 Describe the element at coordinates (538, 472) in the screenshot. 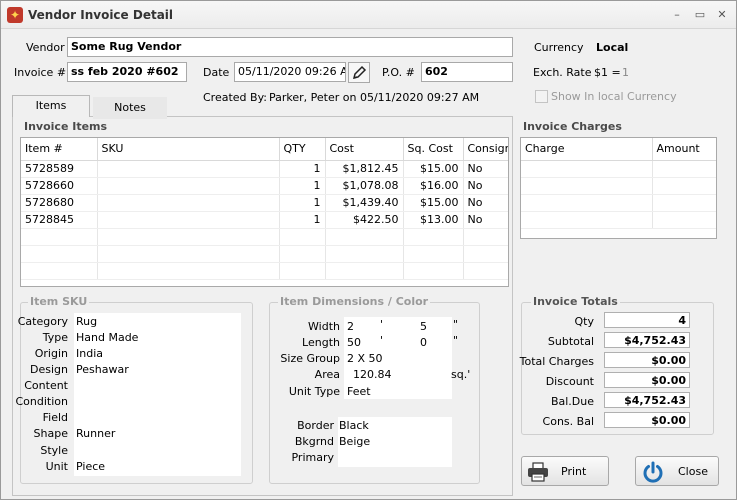

I see `printer-icon` at that location.